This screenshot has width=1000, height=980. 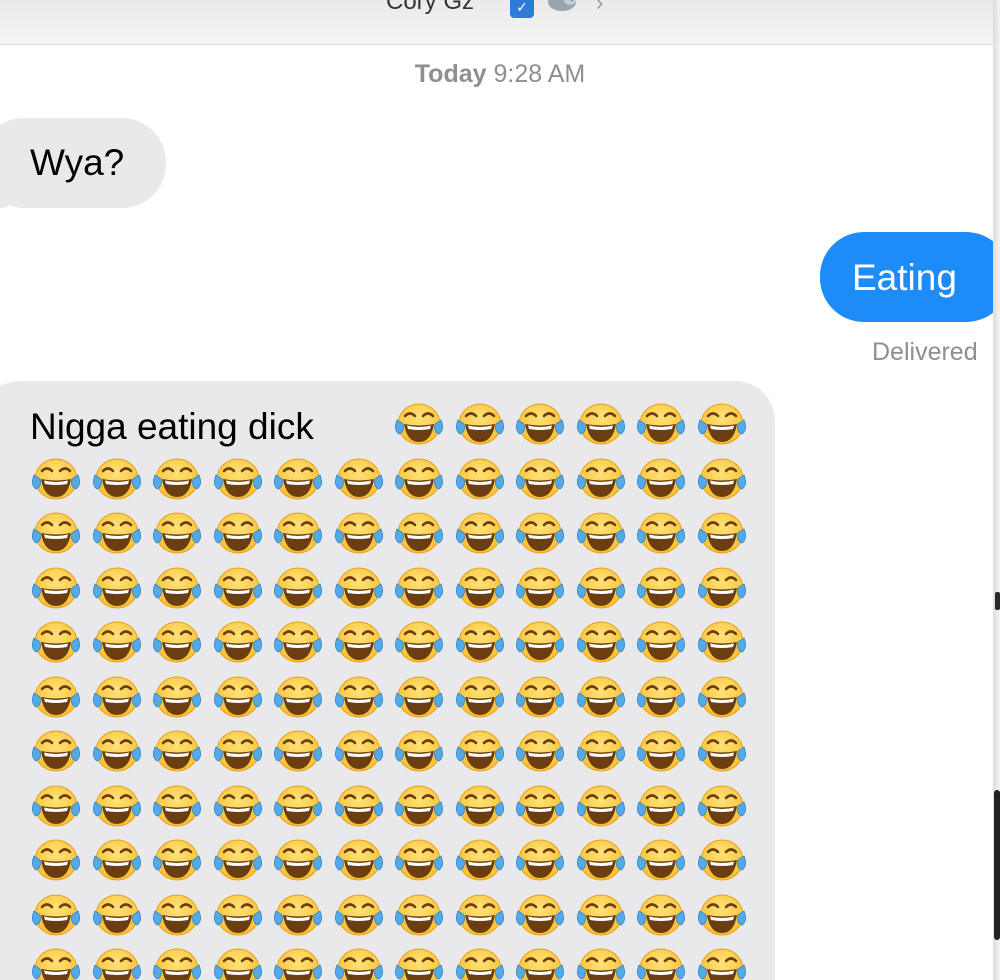 I want to click on bird-icon, so click(x=562, y=5).